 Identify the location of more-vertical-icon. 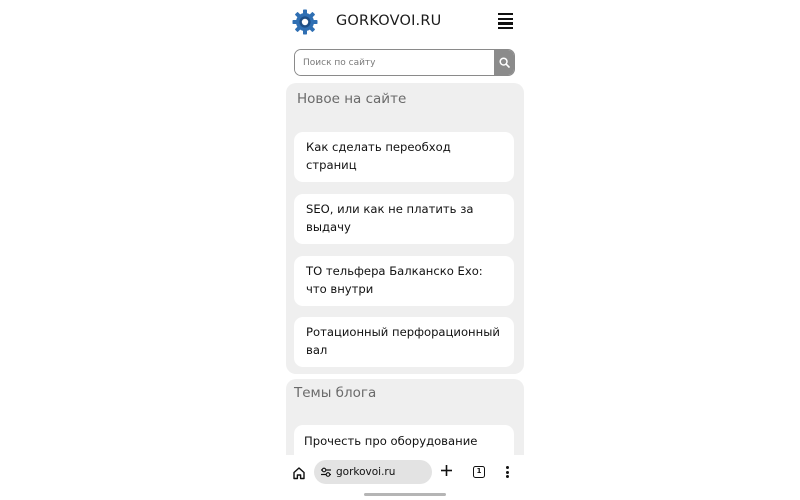
(508, 472).